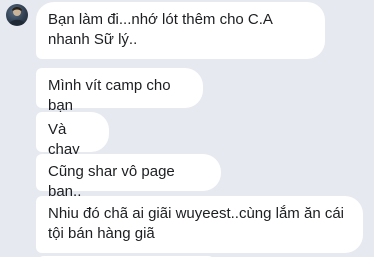 This screenshot has width=374, height=257. What do you see at coordinates (17, 15) in the screenshot?
I see `contact-avatar-icon` at bounding box center [17, 15].